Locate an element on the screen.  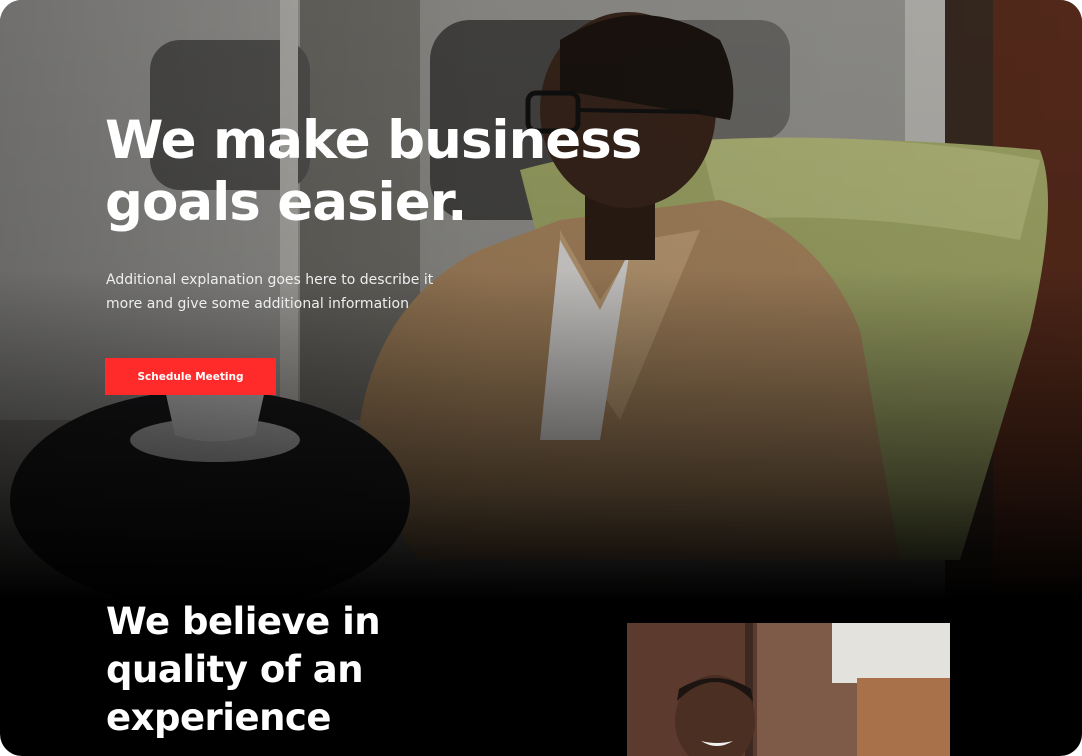
schedule-meeting-button: Schedule Meeting is located at coordinates (190, 376).